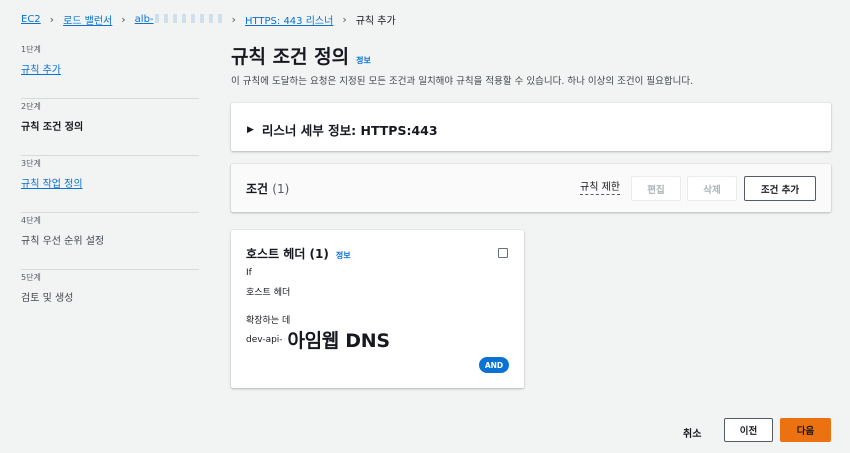 The height and width of the screenshot is (453, 850). What do you see at coordinates (268, 321) in the screenshot?
I see `match-type-label: 확장하는 데` at bounding box center [268, 321].